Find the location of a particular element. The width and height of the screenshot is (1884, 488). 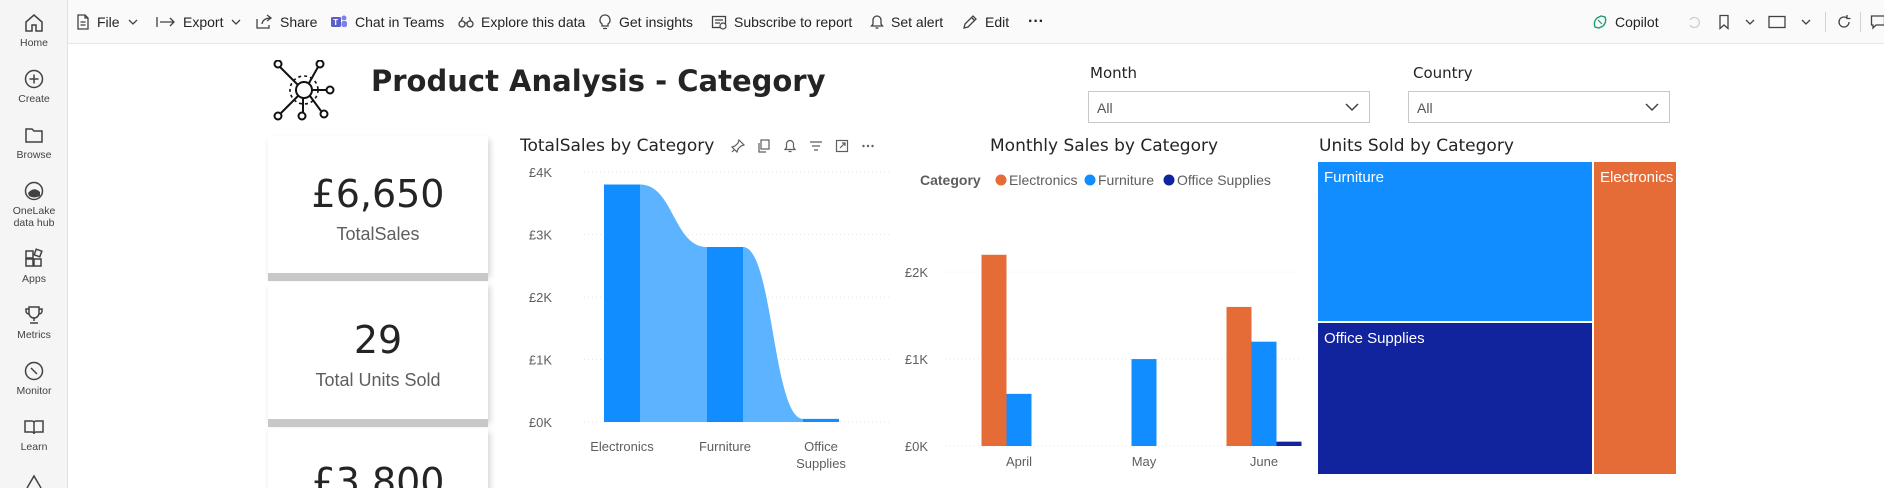

share-button: Share is located at coordinates (286, 22).